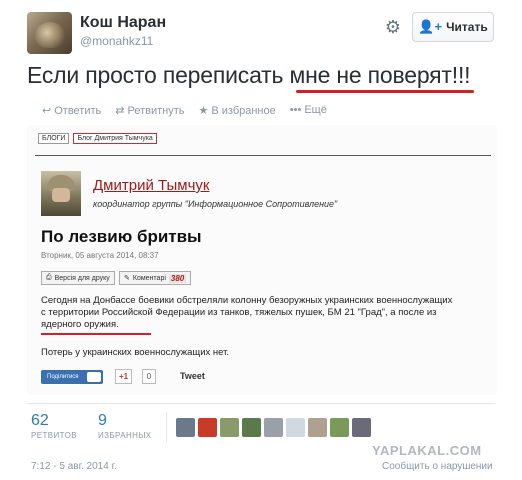 The image size is (522, 480). What do you see at coordinates (100, 255) in the screenshot?
I see `post-date: Вторник, 05 августа 2014, 08:37` at bounding box center [100, 255].